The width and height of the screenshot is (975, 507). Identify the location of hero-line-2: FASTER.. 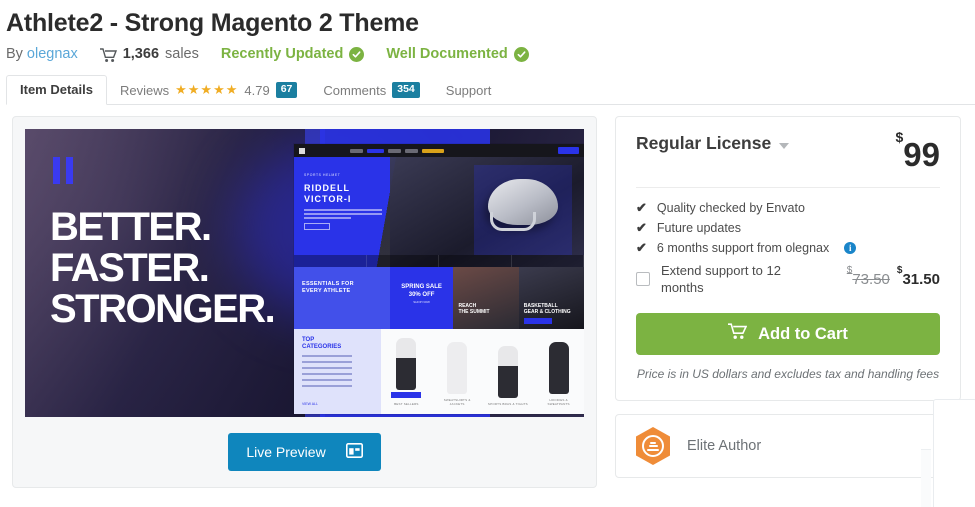
(130, 268).